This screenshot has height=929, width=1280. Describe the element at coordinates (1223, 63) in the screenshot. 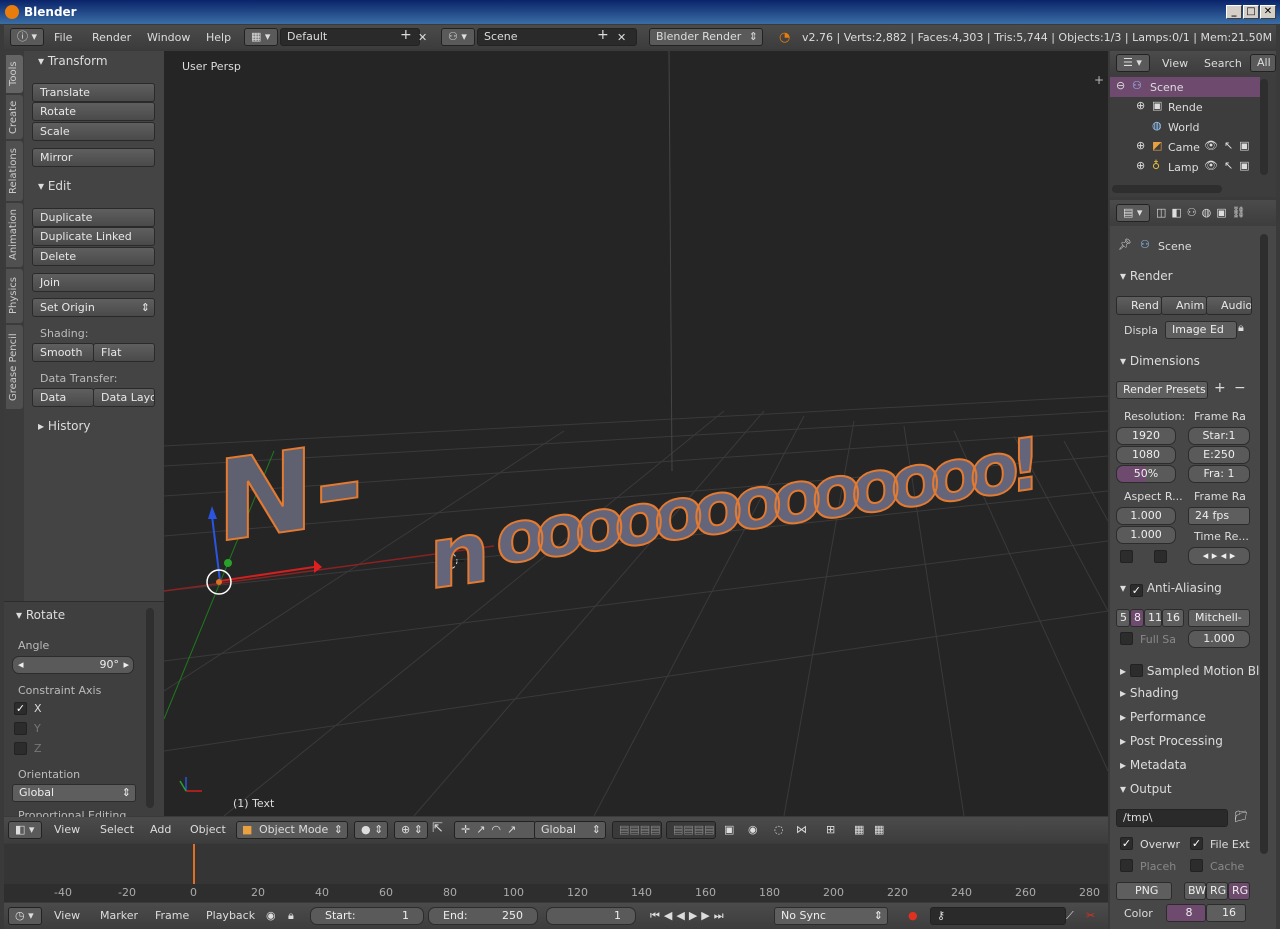

I see `outliner-menu-search: Search` at that location.